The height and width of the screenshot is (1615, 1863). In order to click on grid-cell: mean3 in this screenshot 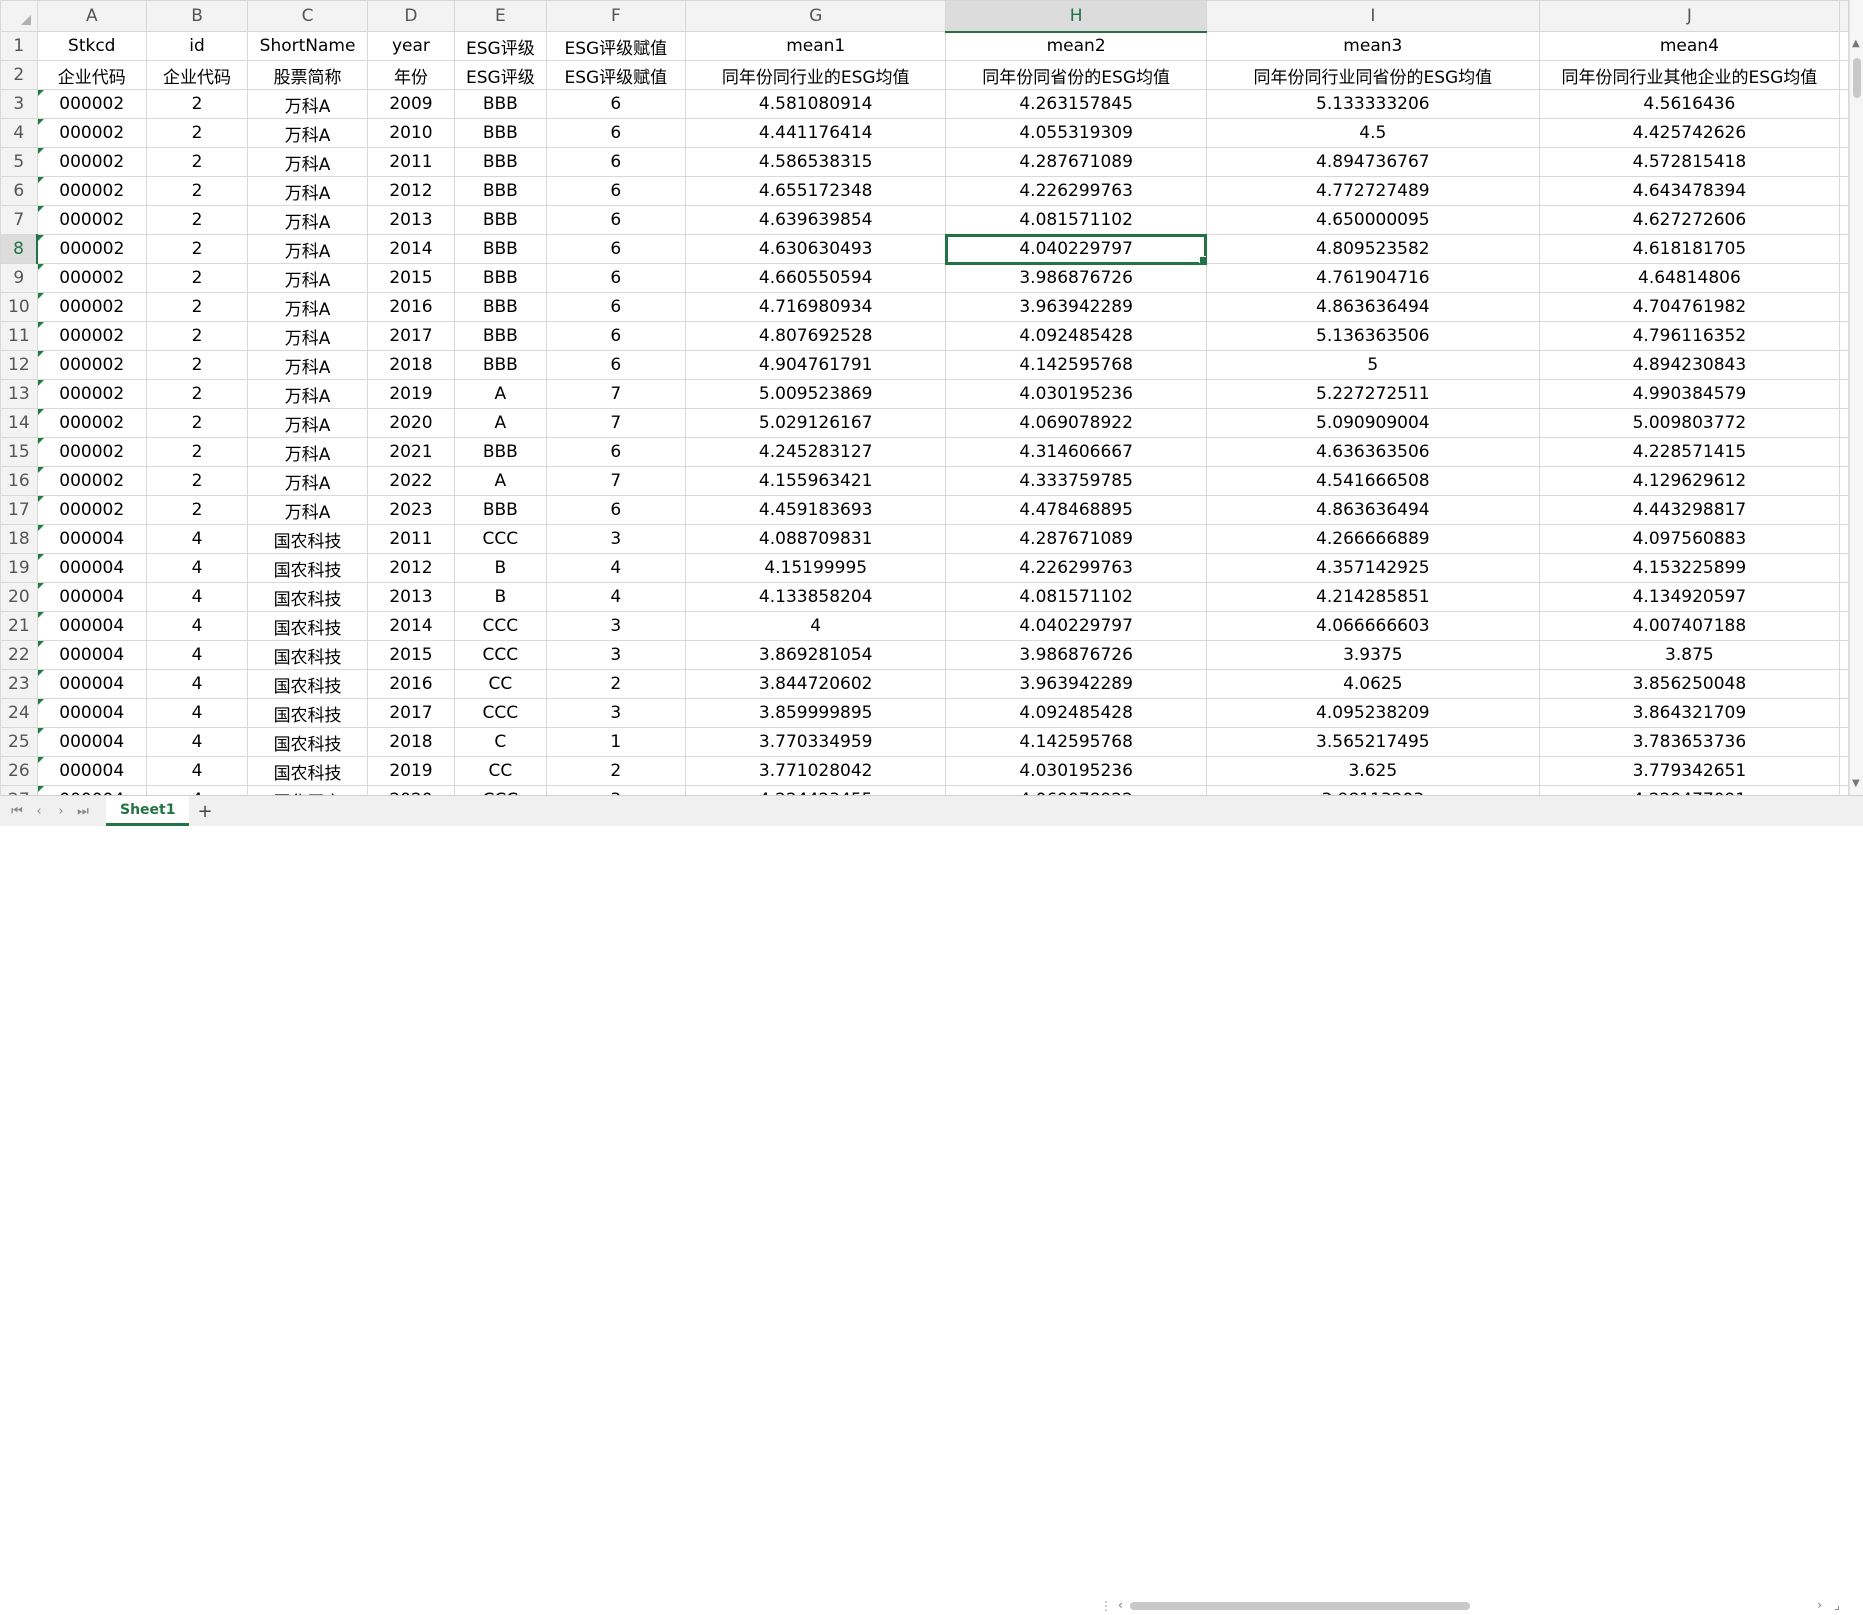, I will do `click(1372, 46)`.